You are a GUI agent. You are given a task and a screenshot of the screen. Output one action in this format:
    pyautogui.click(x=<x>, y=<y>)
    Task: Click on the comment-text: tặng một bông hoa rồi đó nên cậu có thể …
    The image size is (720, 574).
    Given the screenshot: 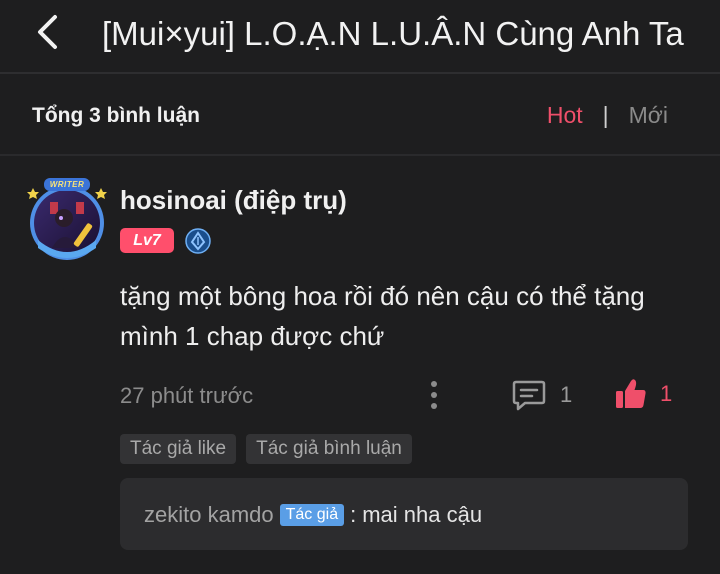 What is the action you would take?
    pyautogui.click(x=382, y=316)
    